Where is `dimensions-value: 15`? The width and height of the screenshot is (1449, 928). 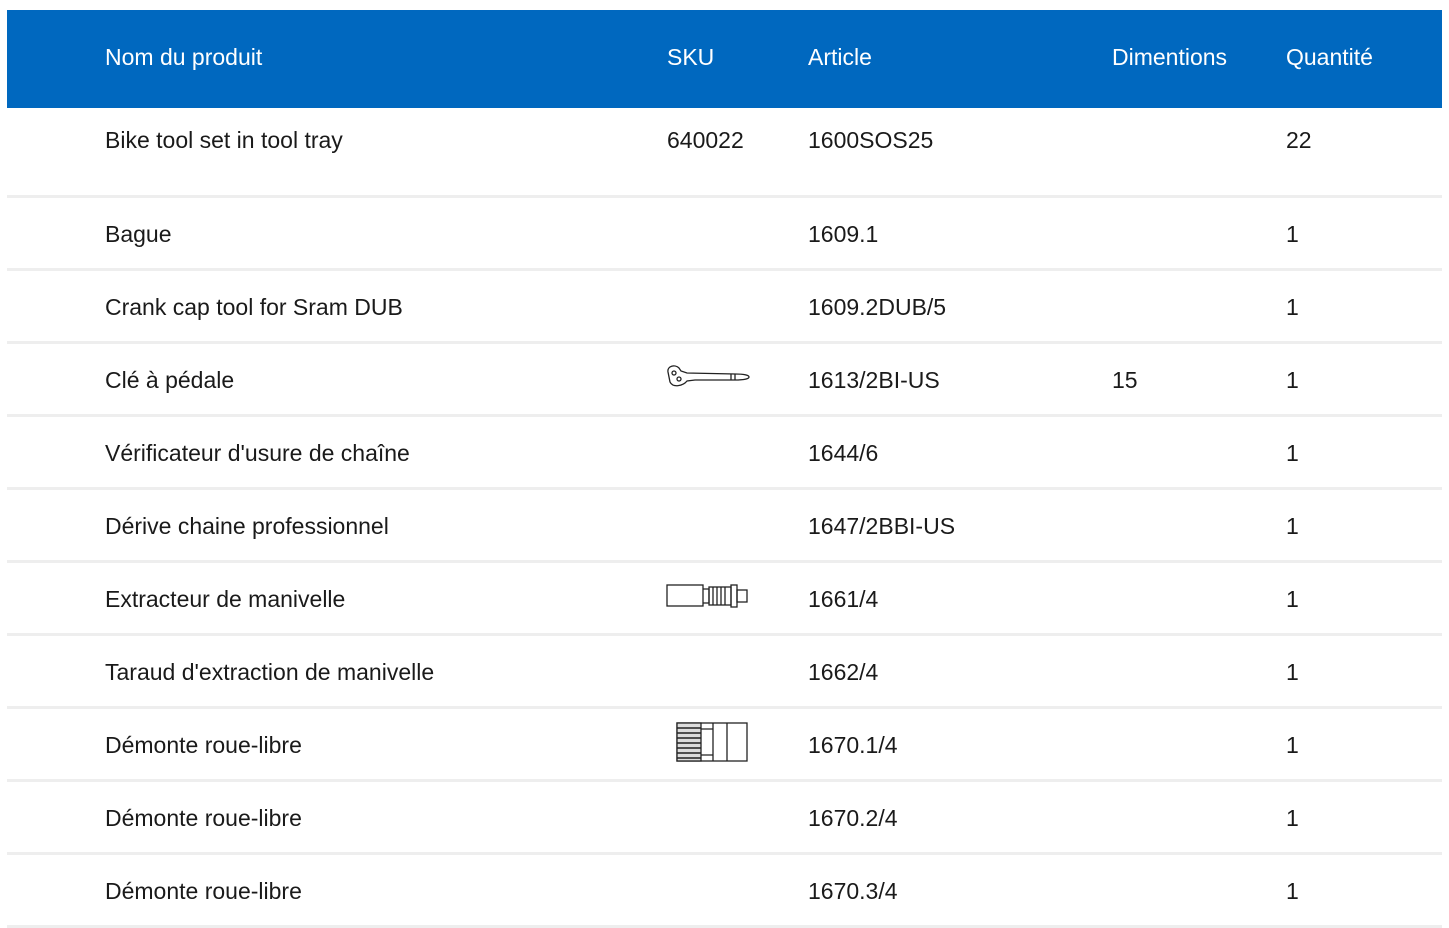 dimensions-value: 15 is located at coordinates (1125, 380).